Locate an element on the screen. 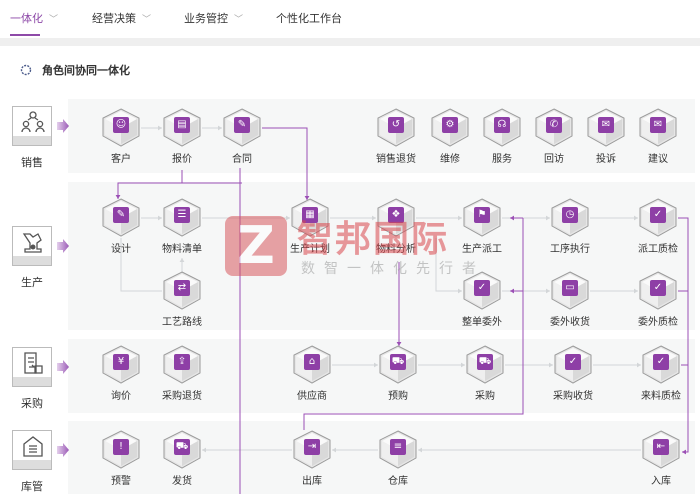 This screenshot has height=494, width=700. truck-icon: ⛟ is located at coordinates (182, 447).